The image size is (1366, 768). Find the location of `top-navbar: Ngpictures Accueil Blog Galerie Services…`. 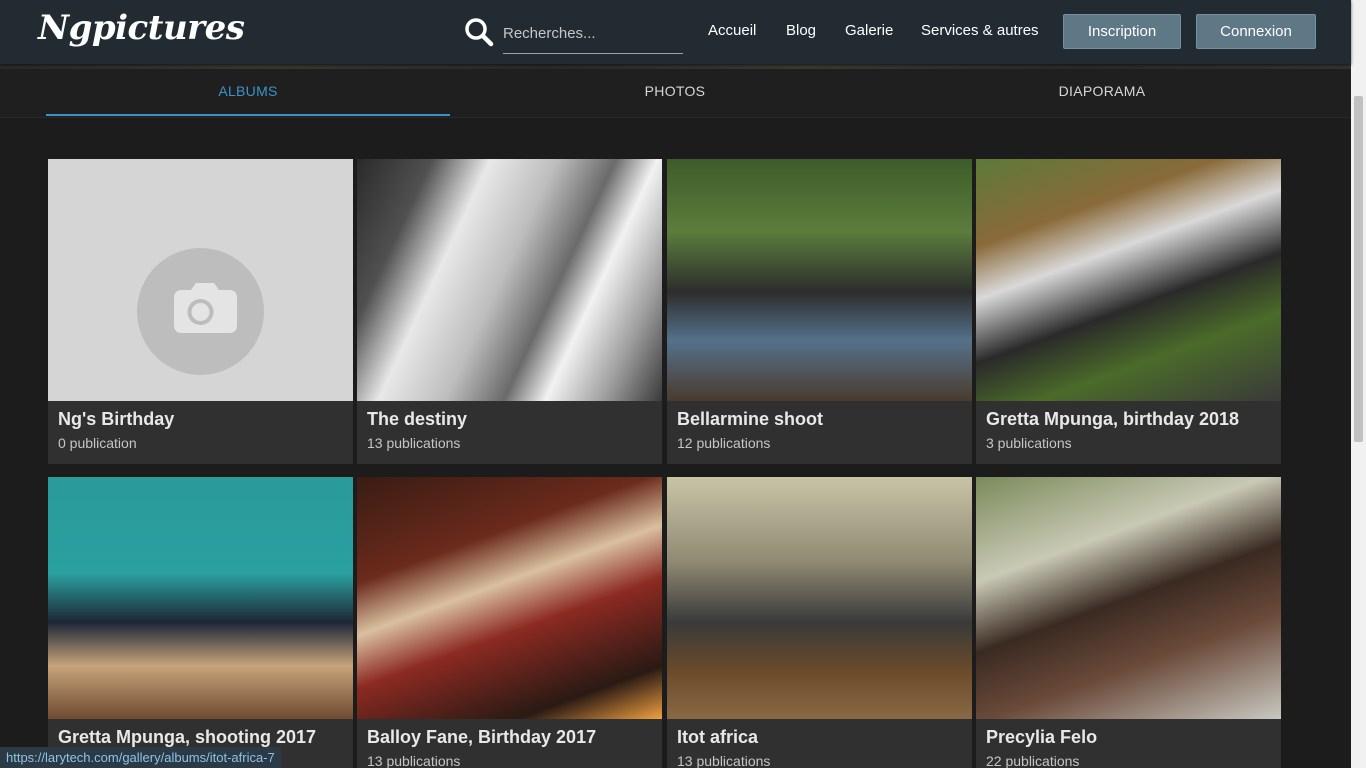

top-navbar: Ngpictures Accueil Blog Galerie Services… is located at coordinates (675, 32).